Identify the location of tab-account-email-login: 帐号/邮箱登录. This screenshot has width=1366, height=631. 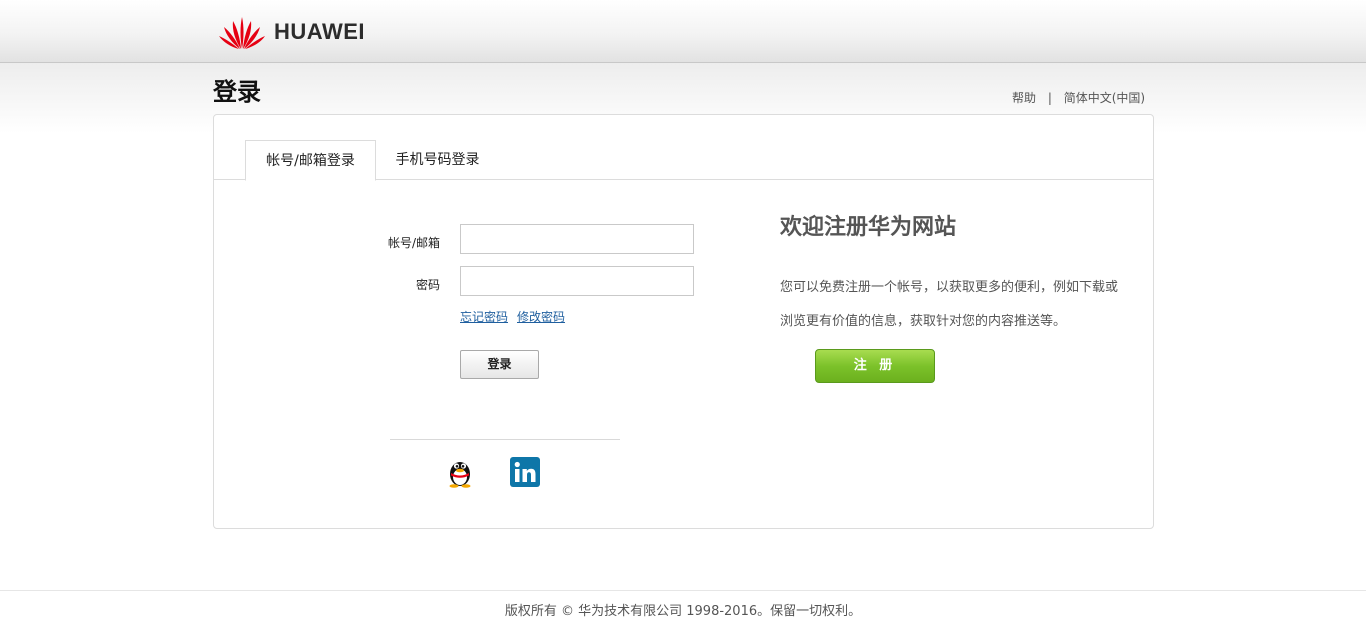
(310, 160).